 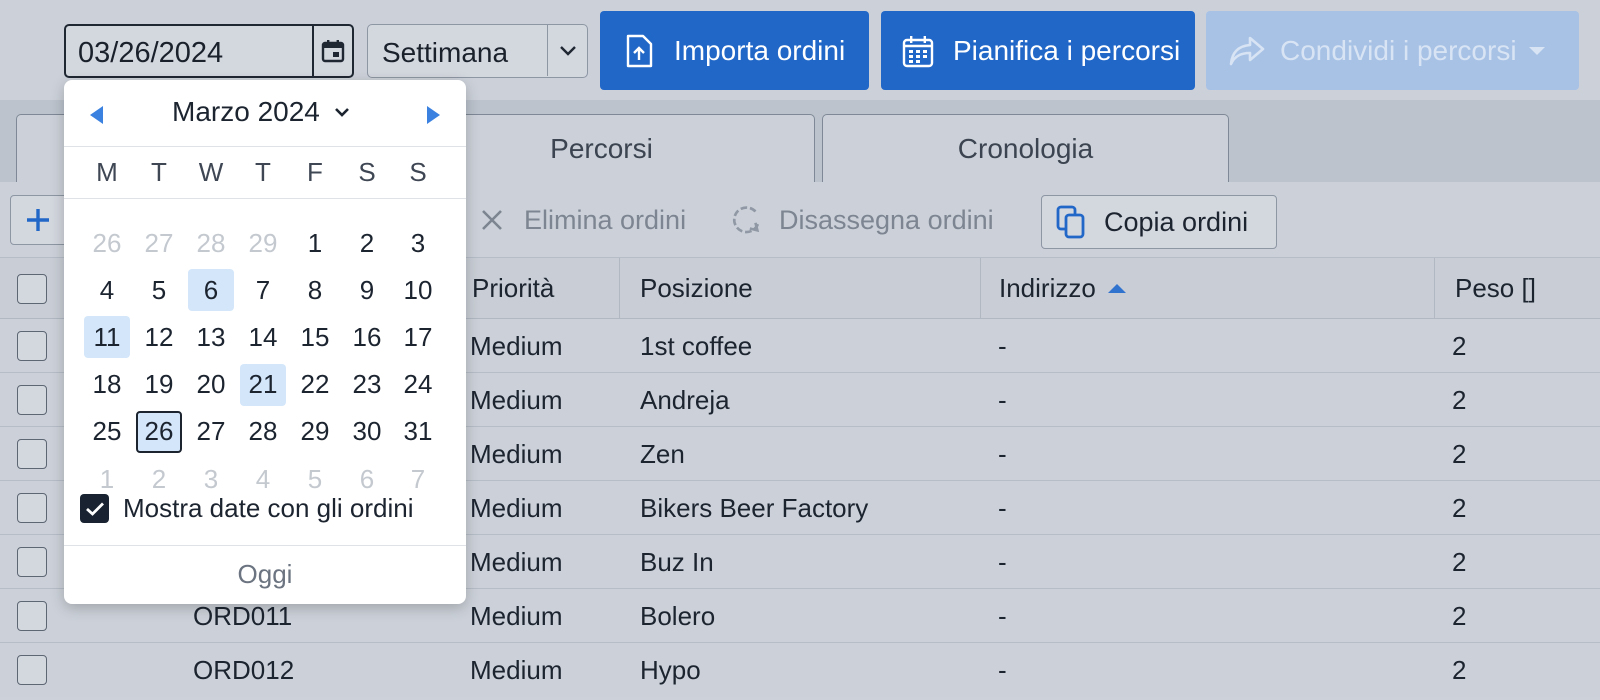 I want to click on period-select: Settimana, so click(x=477, y=51).